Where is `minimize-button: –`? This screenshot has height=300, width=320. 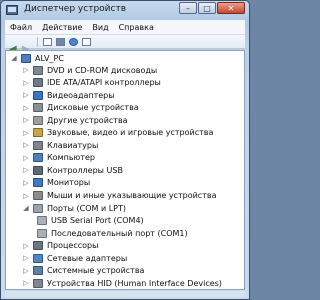 minimize-button: – is located at coordinates (188, 8).